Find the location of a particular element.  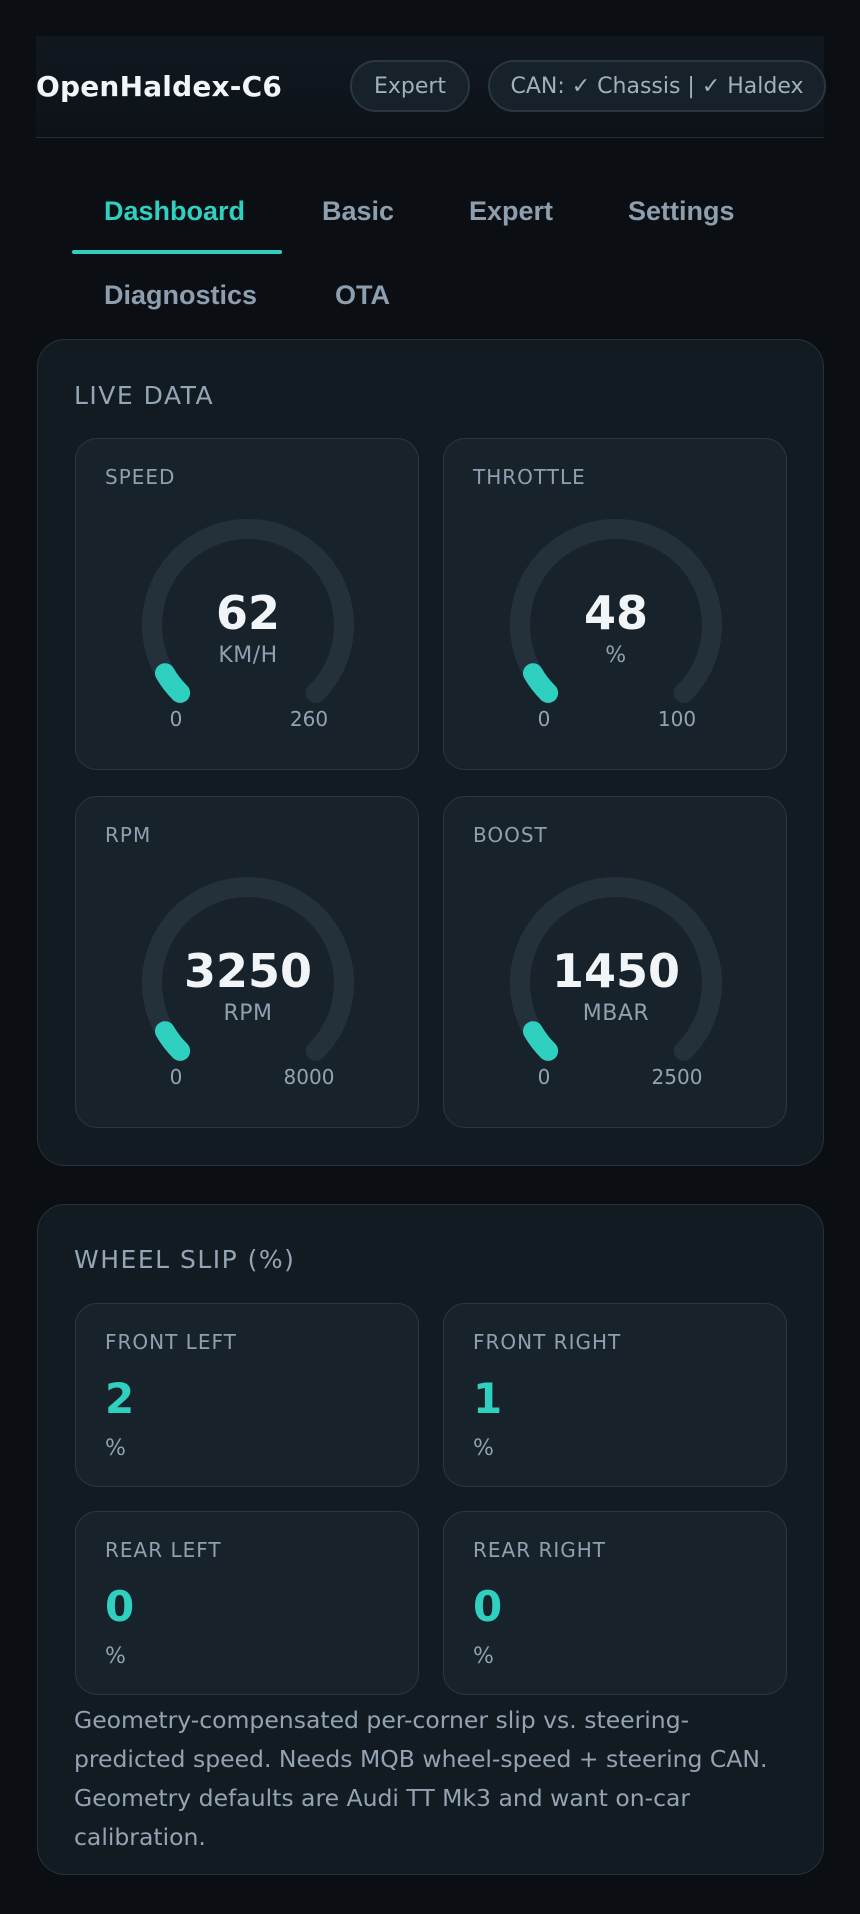

speed-gauge: SPEED 62 KM/H 0 260 is located at coordinates (247, 604).